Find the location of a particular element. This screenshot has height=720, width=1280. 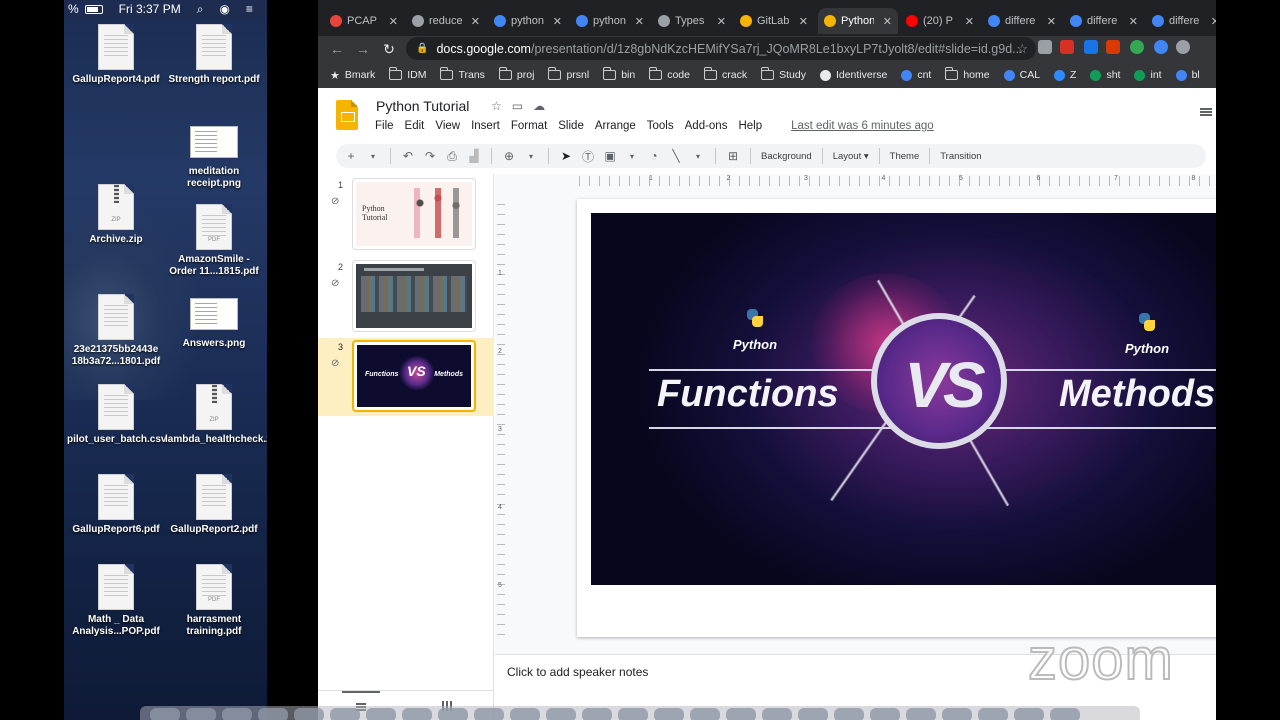

bookmark-item: Z is located at coordinates (1065, 75).